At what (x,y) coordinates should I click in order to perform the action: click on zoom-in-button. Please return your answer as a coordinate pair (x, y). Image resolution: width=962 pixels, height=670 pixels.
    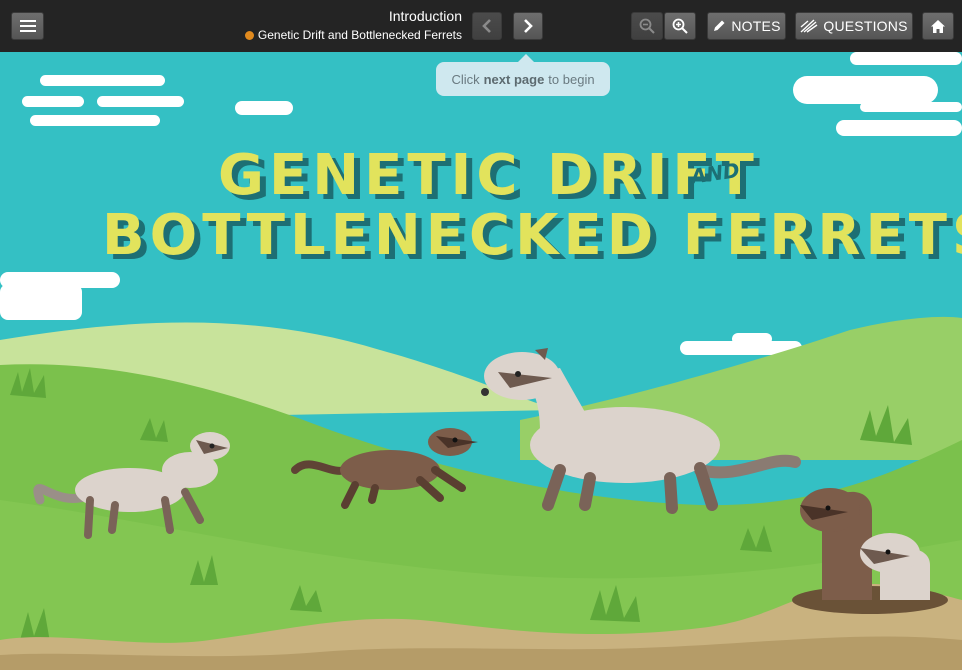
    Looking at the image, I should click on (680, 26).